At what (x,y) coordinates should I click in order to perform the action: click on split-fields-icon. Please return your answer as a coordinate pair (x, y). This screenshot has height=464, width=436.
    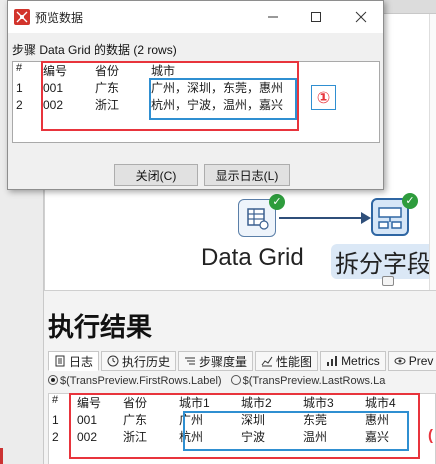
    Looking at the image, I should click on (390, 218).